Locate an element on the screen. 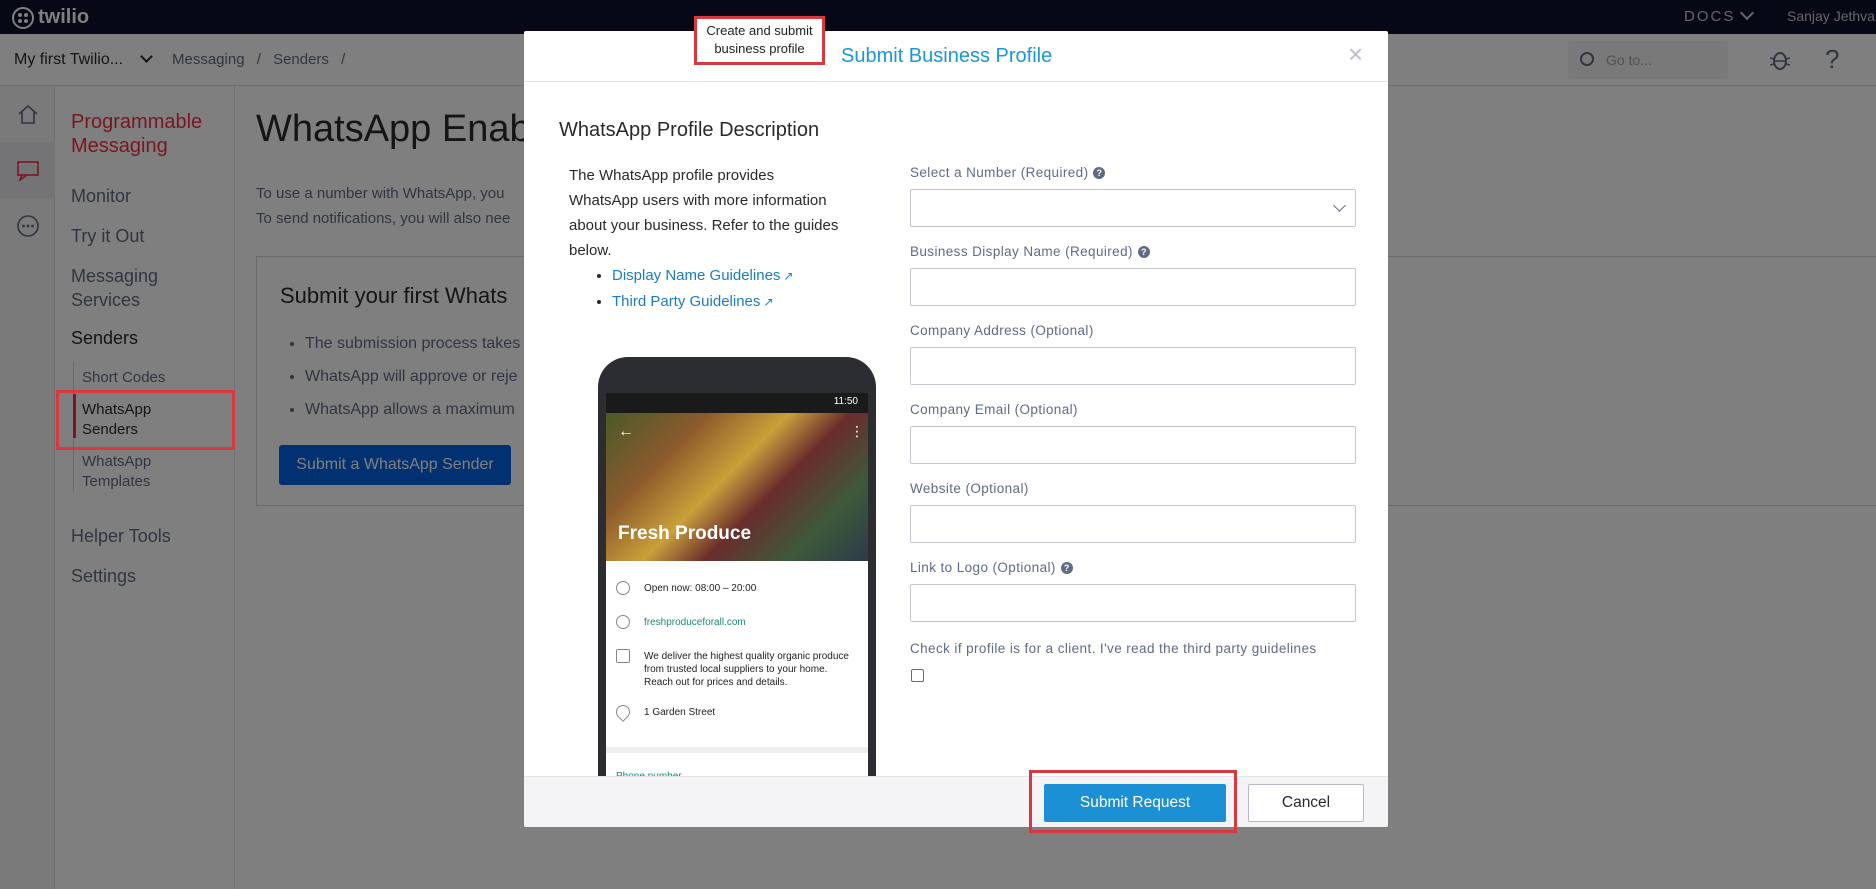 The height and width of the screenshot is (889, 1876). client-checkbox is located at coordinates (917, 675).